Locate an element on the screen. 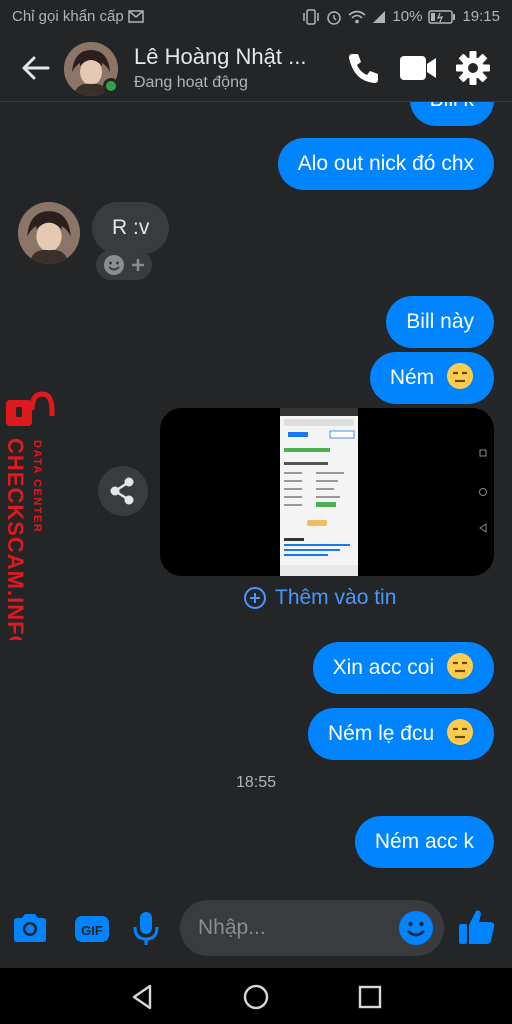 Image resolution: width=512 pixels, height=1024 pixels. add-to-story-button: Thêm vào tin is located at coordinates (319, 598).